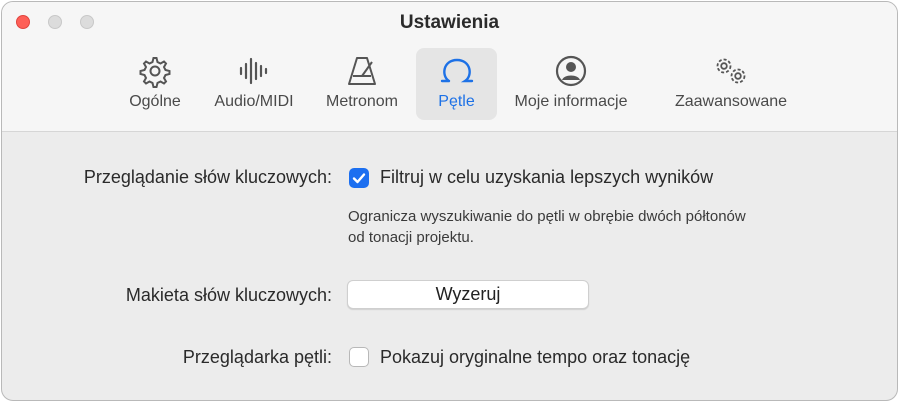  I want to click on person-circle-icon, so click(571, 71).